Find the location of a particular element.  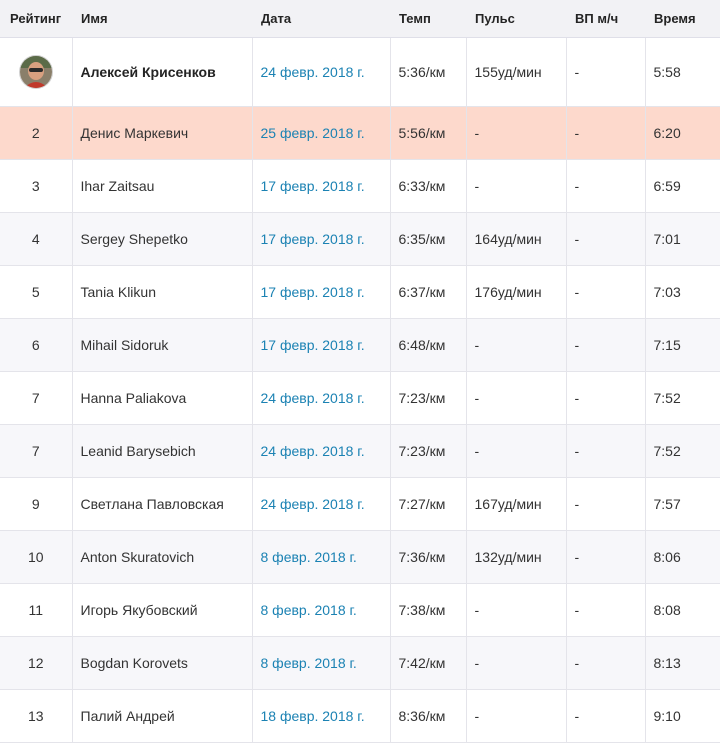

athlete-name: Tania Klikun is located at coordinates (162, 292).